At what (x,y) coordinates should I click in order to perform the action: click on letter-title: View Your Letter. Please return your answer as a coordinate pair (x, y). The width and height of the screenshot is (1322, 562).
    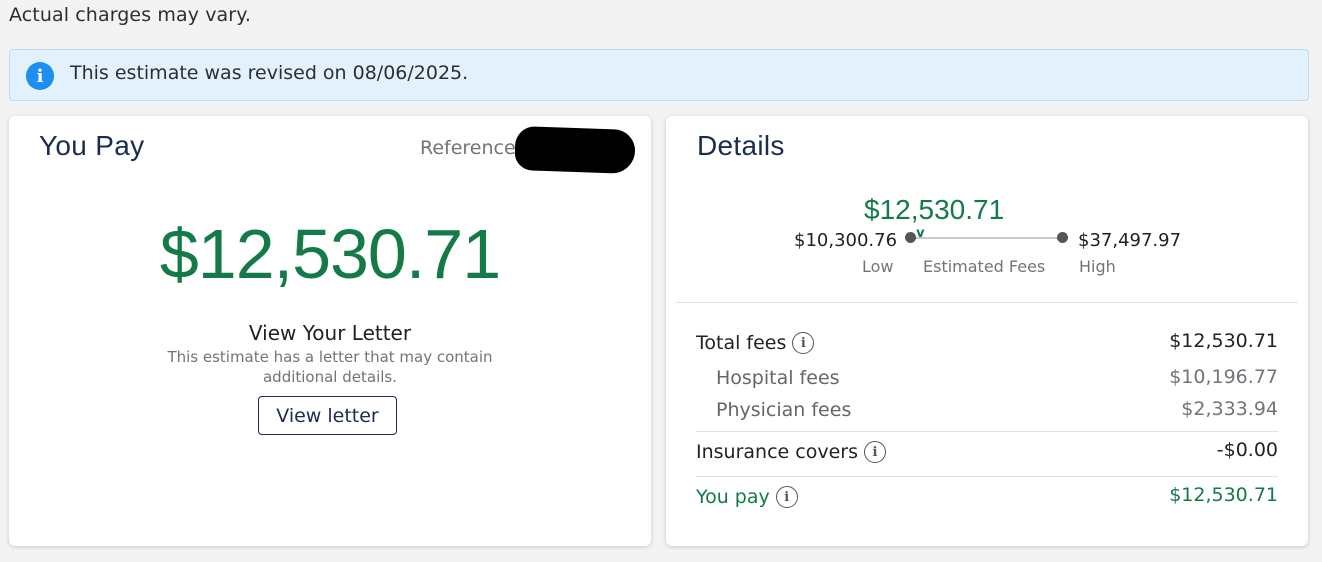
    Looking at the image, I should click on (330, 333).